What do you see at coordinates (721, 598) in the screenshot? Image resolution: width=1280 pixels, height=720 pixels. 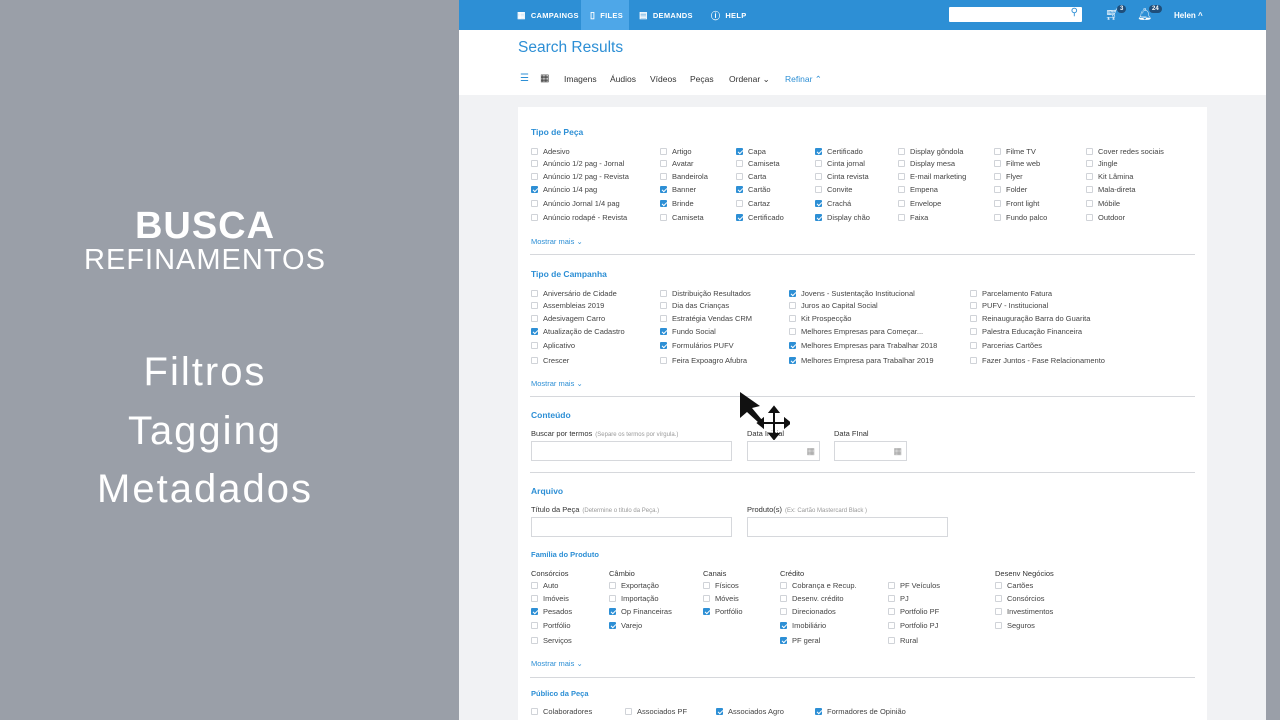 I see `checkbox-familia: Móveis` at bounding box center [721, 598].